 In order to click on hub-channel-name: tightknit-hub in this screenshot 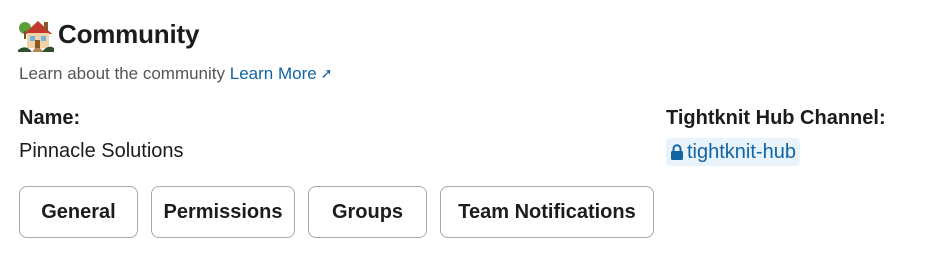, I will do `click(741, 151)`.